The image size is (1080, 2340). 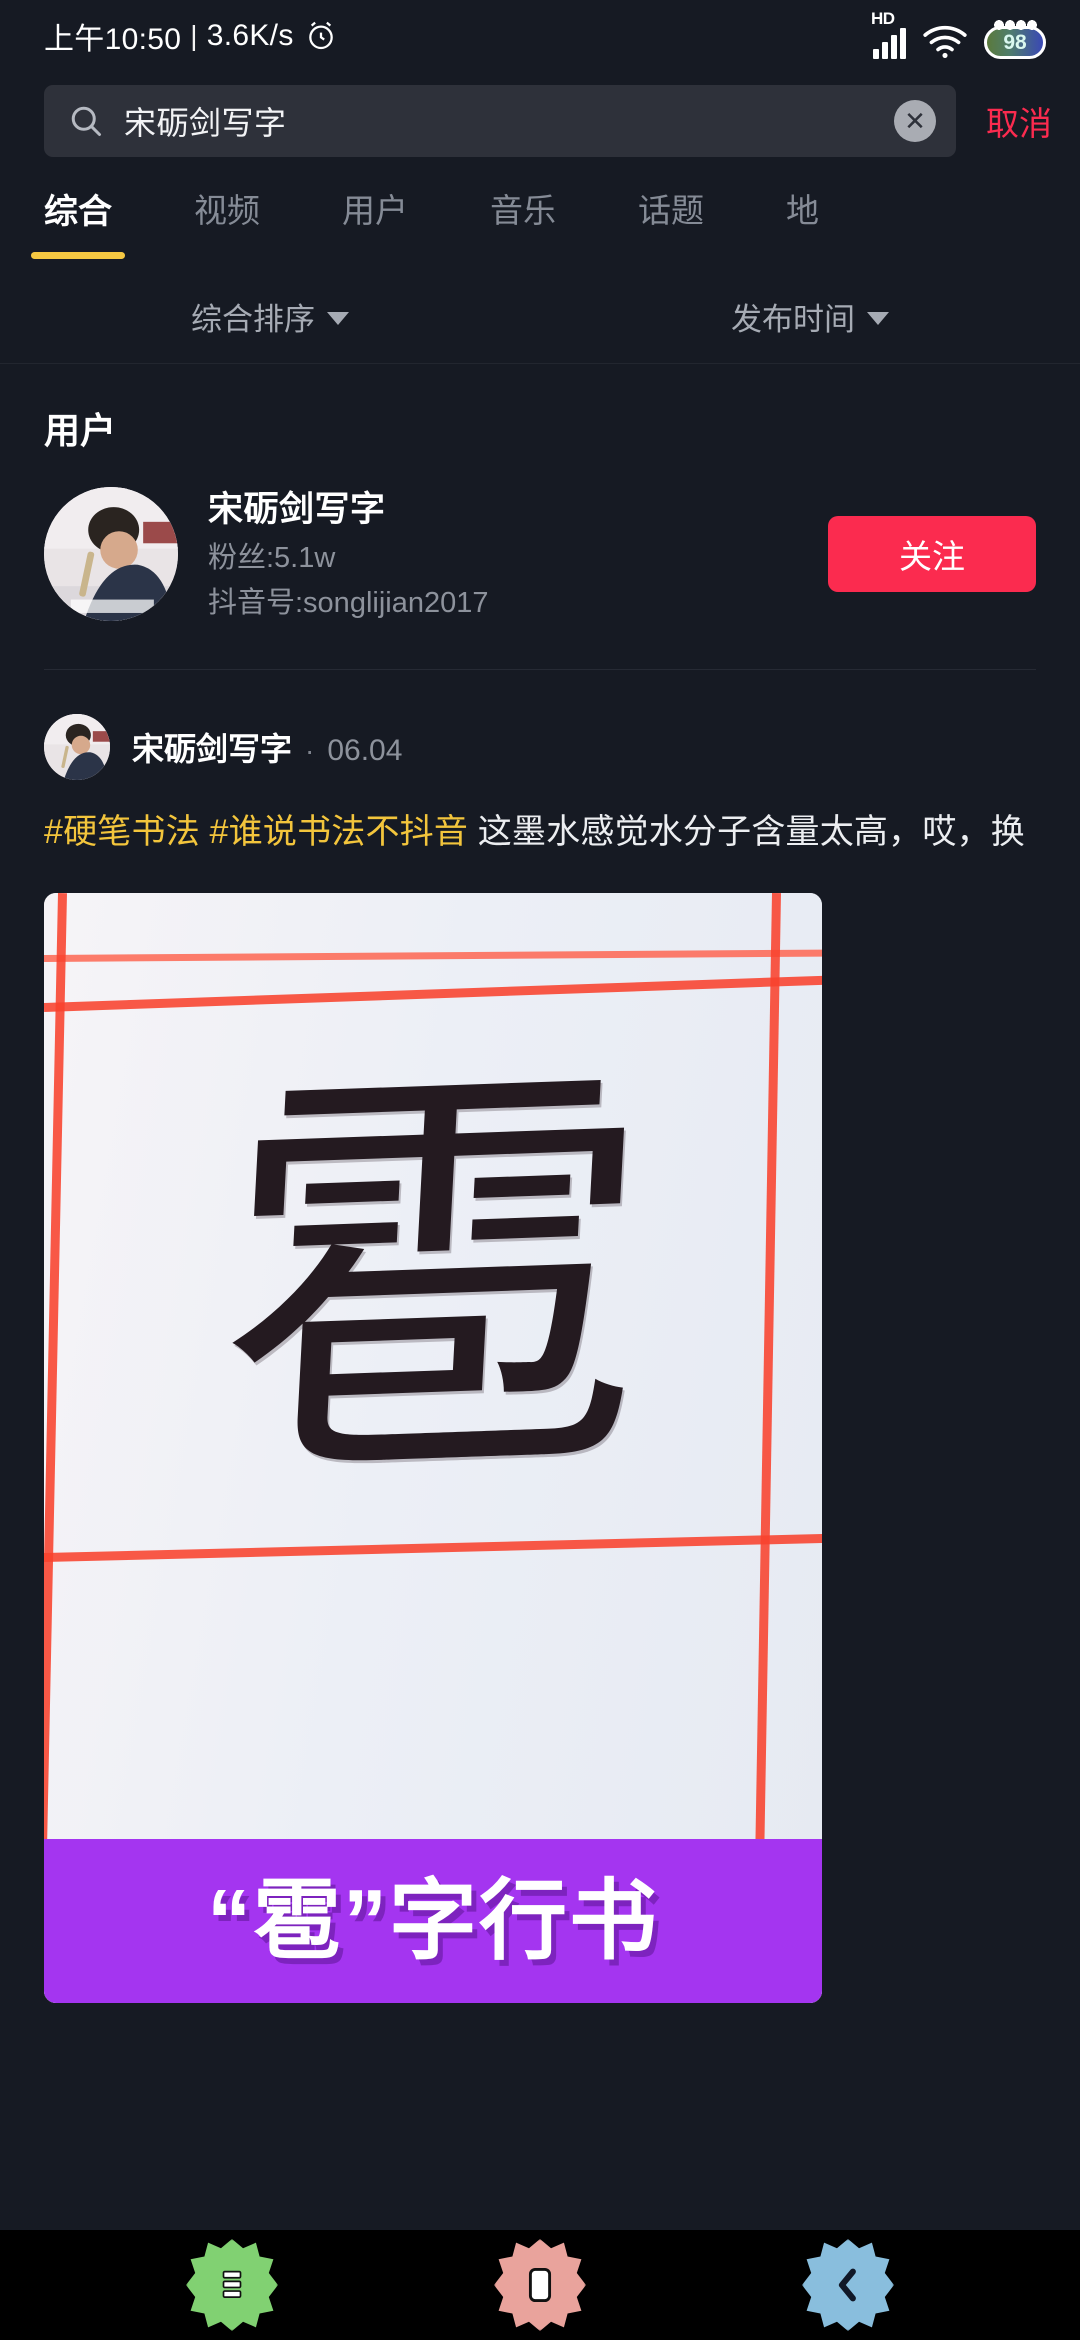 I want to click on recents-icon-glyph, so click(x=232, y=2284).